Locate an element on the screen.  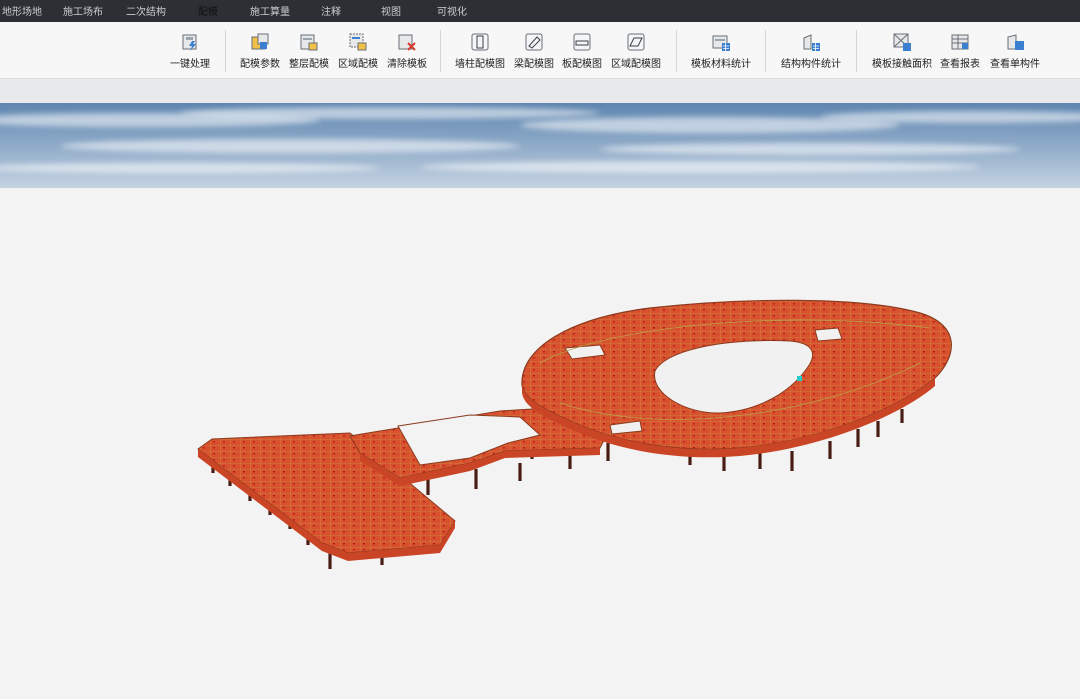
wall-column-drawing-button: 墙柱配模图 is located at coordinates (480, 51).